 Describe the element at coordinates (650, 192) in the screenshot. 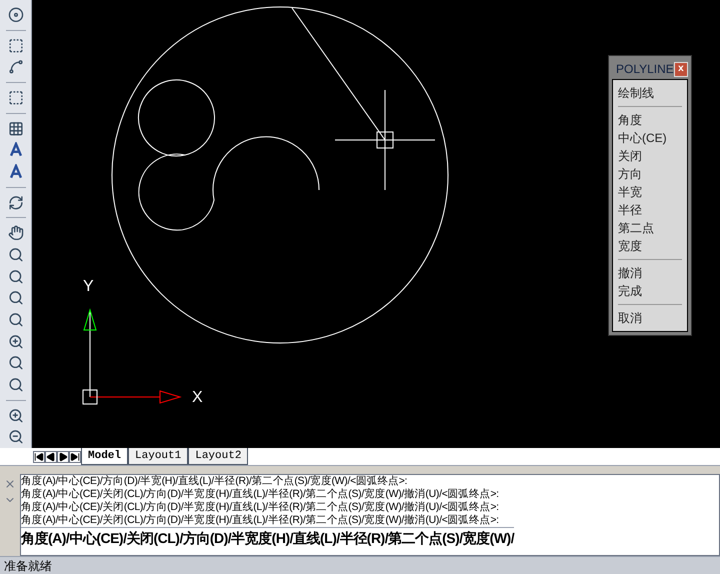

I see `menu-item: 半宽` at that location.